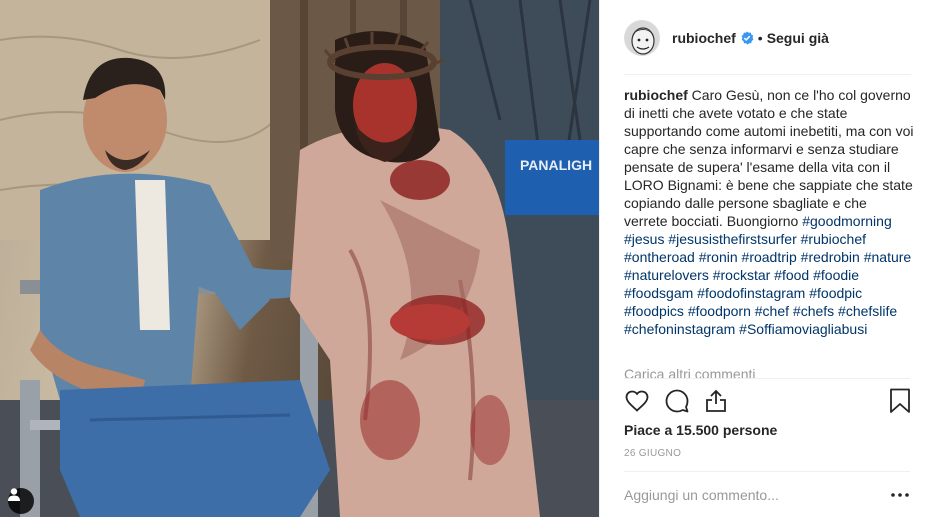 This screenshot has height=517, width=934. Describe the element at coordinates (747, 38) in the screenshot. I see `verified-badge-icon` at that location.